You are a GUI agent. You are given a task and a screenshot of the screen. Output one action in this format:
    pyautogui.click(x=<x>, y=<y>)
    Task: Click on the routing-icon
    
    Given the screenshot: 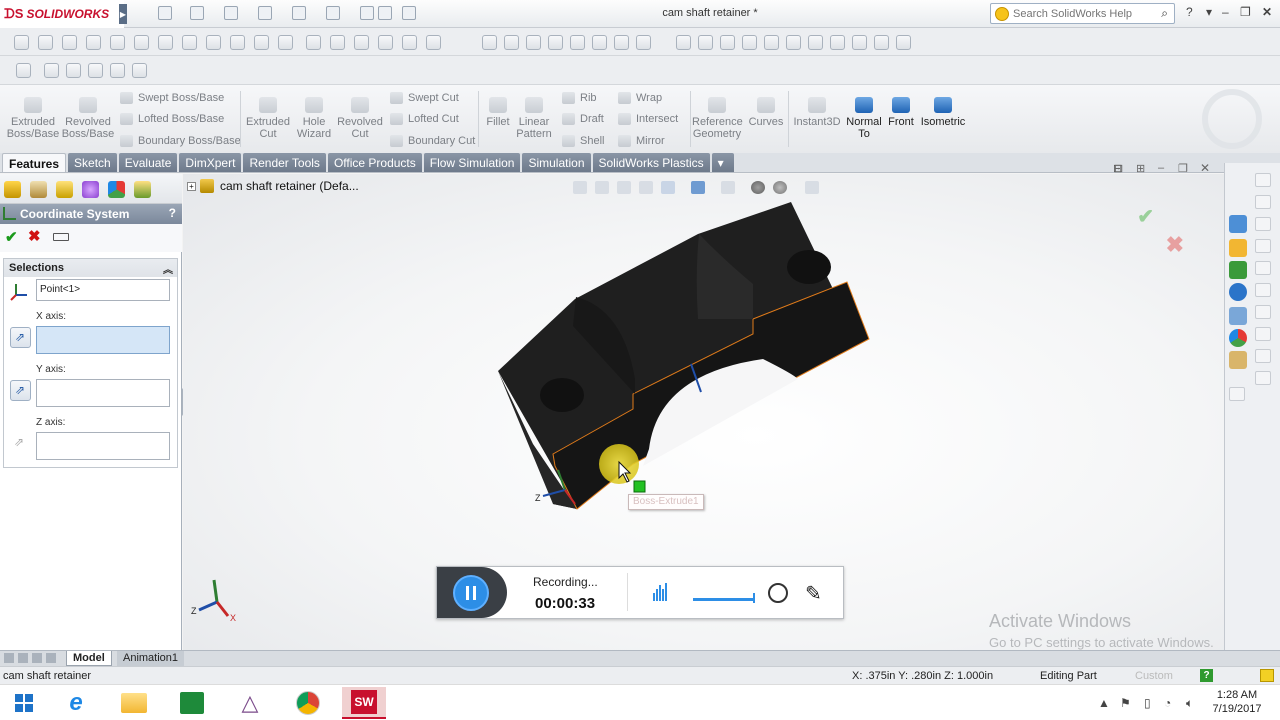 What is the action you would take?
    pyautogui.click(x=1237, y=394)
    